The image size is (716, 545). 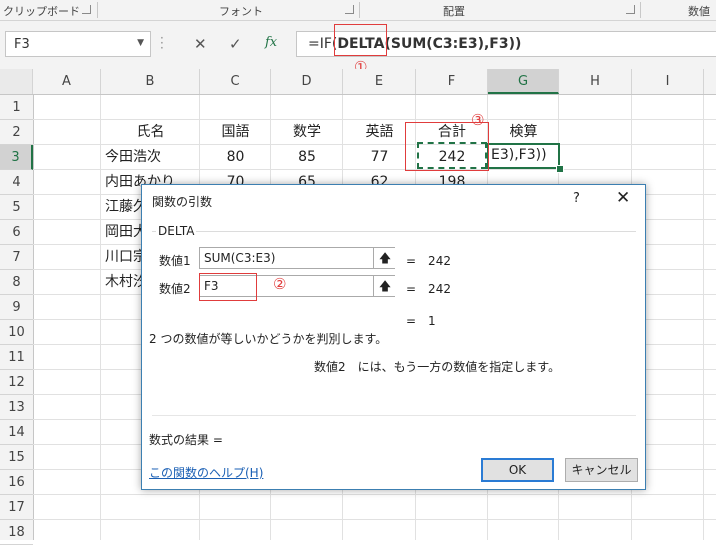 What do you see at coordinates (379, 81) in the screenshot?
I see `column-header-e: E` at bounding box center [379, 81].